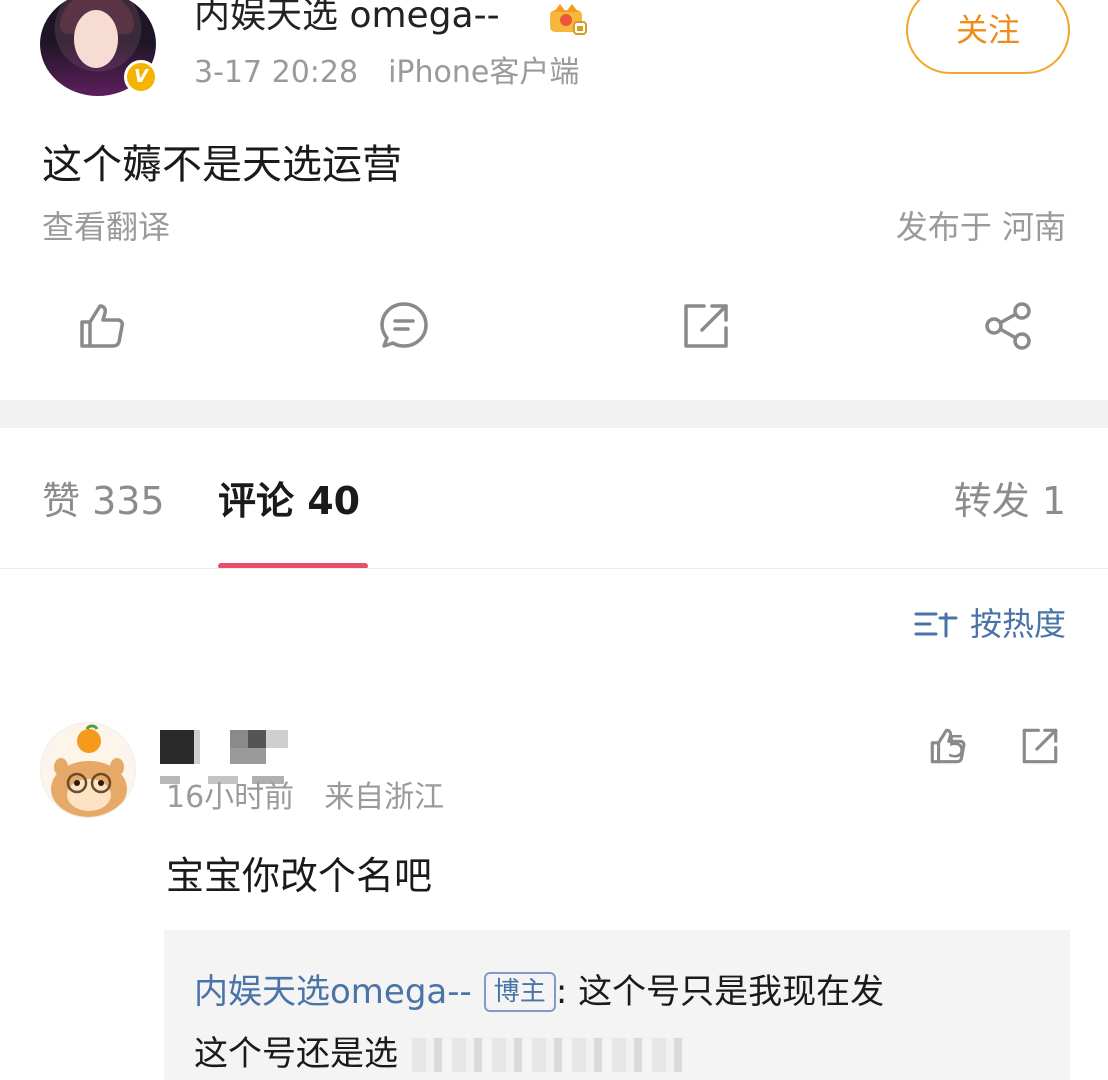 This screenshot has width=1108, height=1080. What do you see at coordinates (1040, 746) in the screenshot?
I see `comment-repost-icon` at bounding box center [1040, 746].